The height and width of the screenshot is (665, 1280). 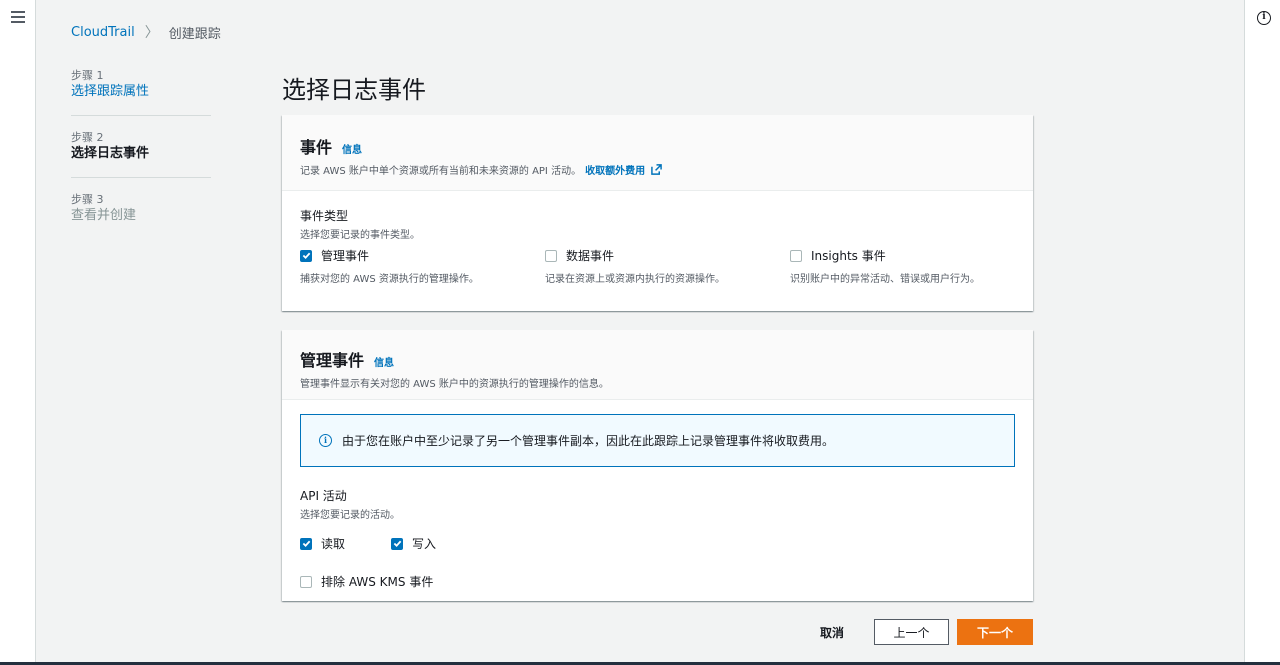 What do you see at coordinates (87, 75) in the screenshot?
I see `step-number: 步骤 1` at bounding box center [87, 75].